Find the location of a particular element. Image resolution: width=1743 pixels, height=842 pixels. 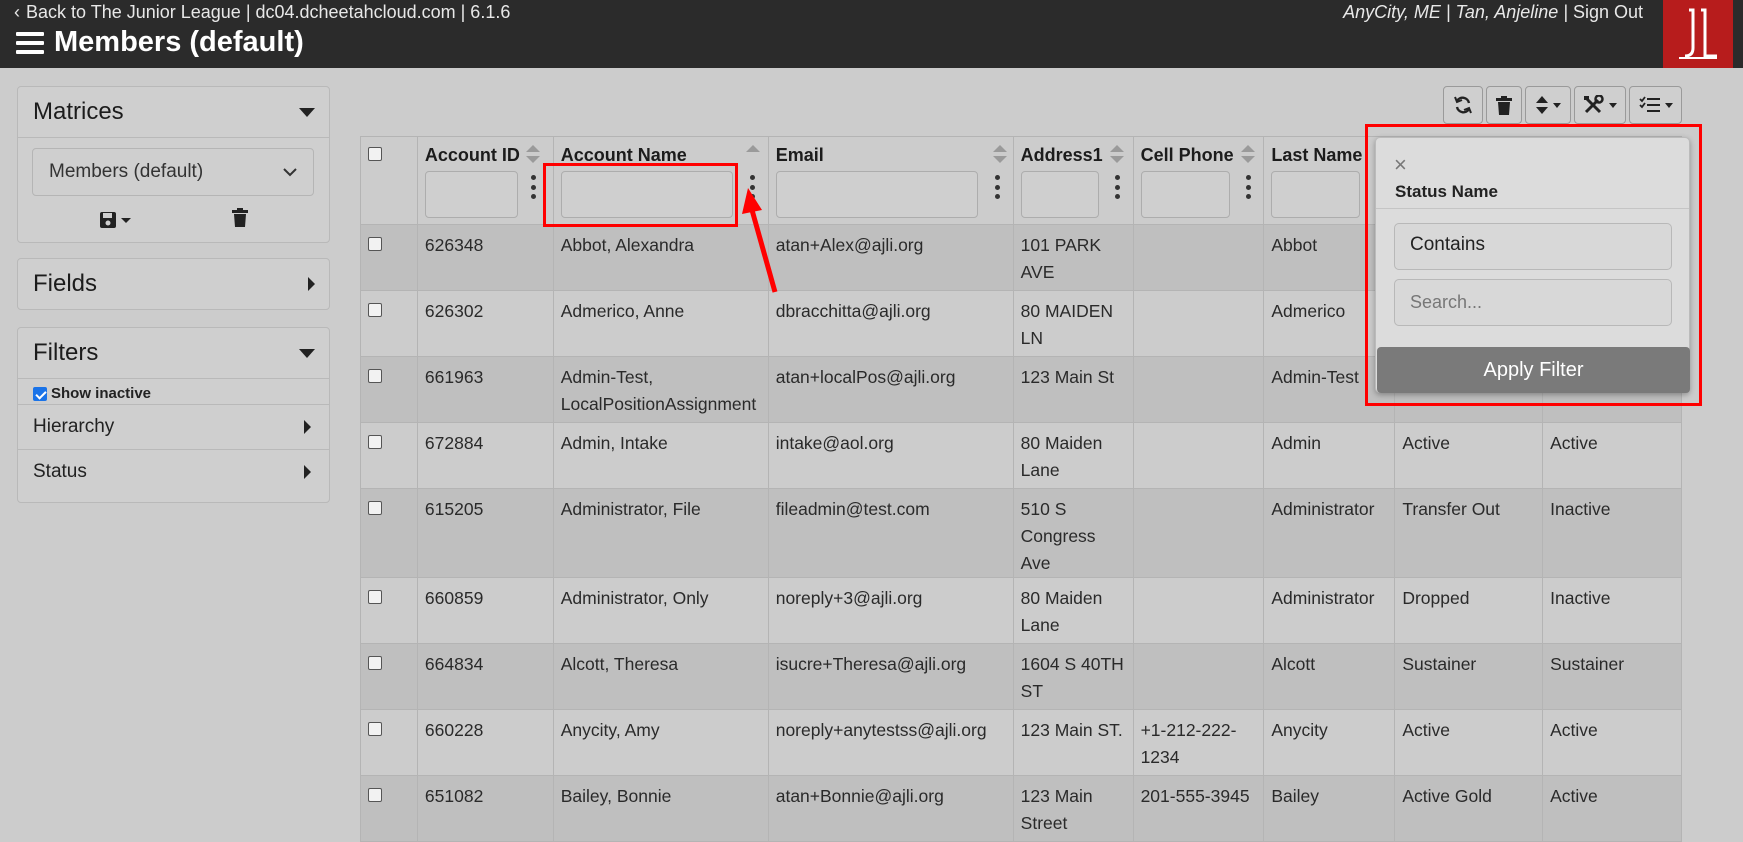

tools-menu-button is located at coordinates (1600, 105).